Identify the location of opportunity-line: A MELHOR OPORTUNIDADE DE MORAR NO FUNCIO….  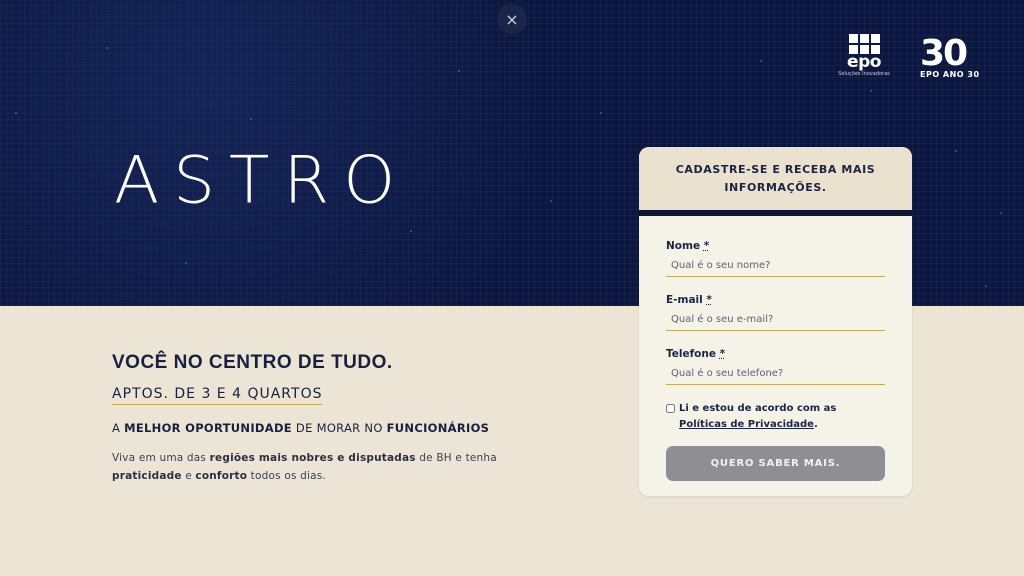
(322, 428).